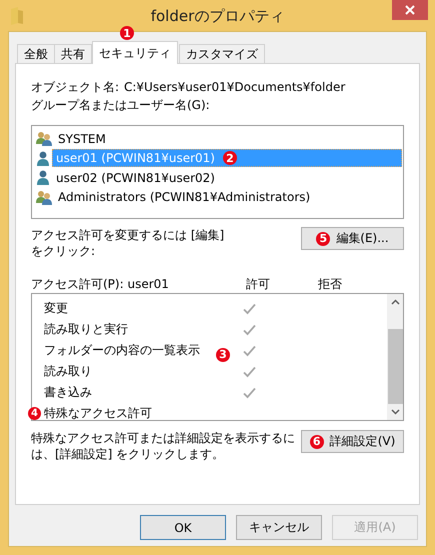 The height and width of the screenshot is (555, 435). I want to click on user-name: user02 (PCWIN81¥user02), so click(135, 177).